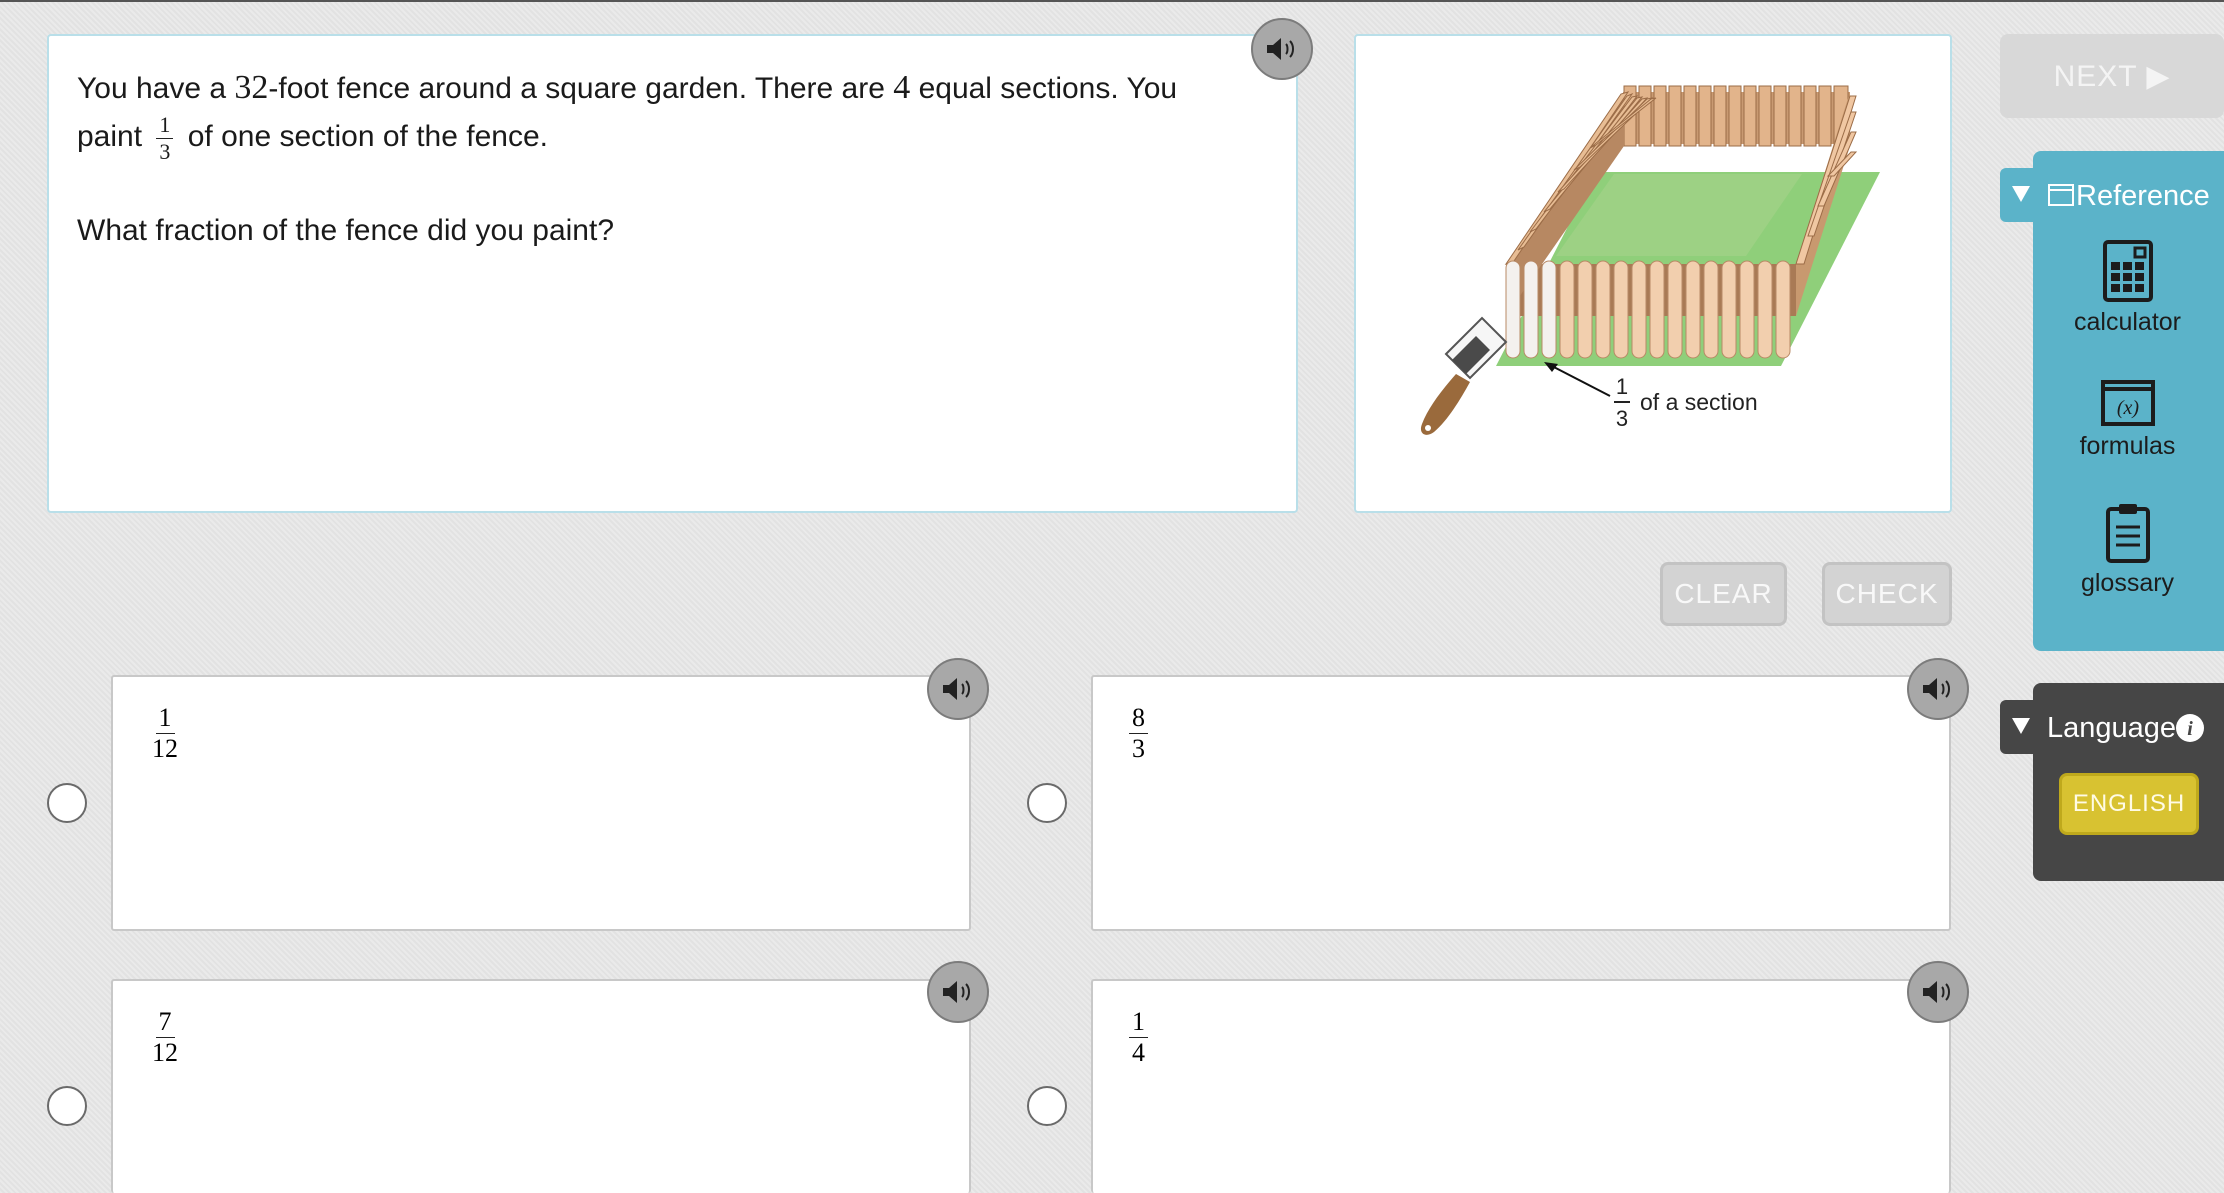  I want to click on reference-title: Reference, so click(2143, 196).